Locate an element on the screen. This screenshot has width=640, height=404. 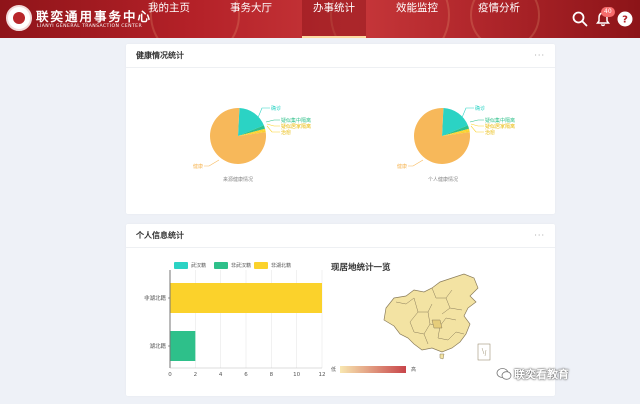
x-tick-label: 8 is located at coordinates (272, 375).